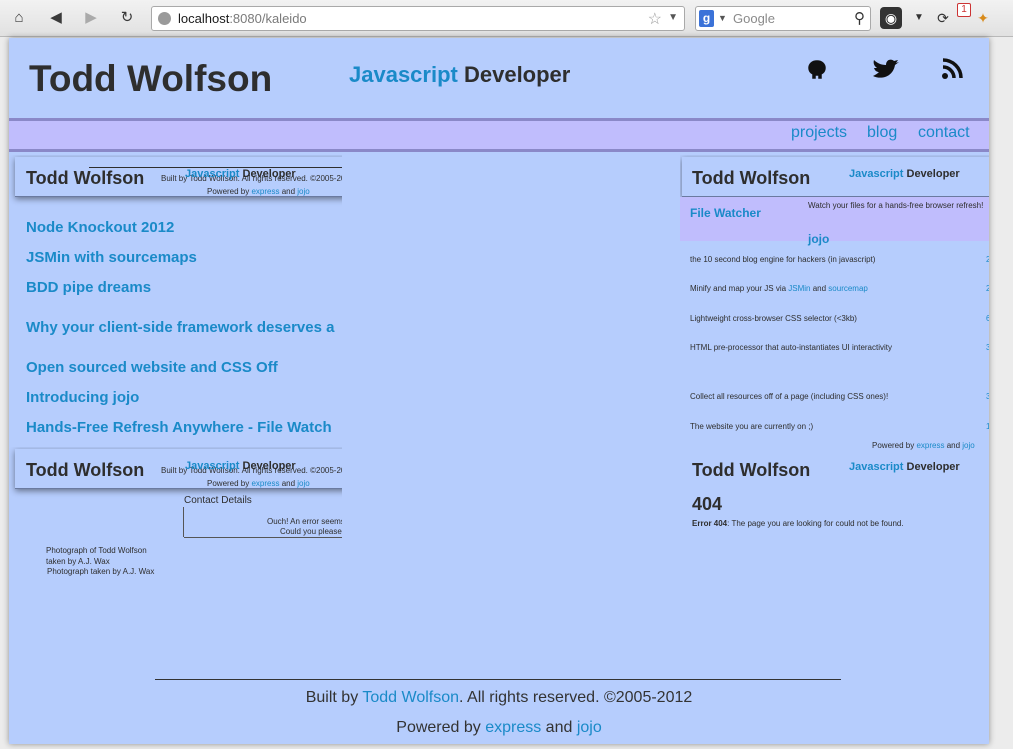  Describe the element at coordinates (819, 133) in the screenshot. I see `nav-projects: projects` at that location.